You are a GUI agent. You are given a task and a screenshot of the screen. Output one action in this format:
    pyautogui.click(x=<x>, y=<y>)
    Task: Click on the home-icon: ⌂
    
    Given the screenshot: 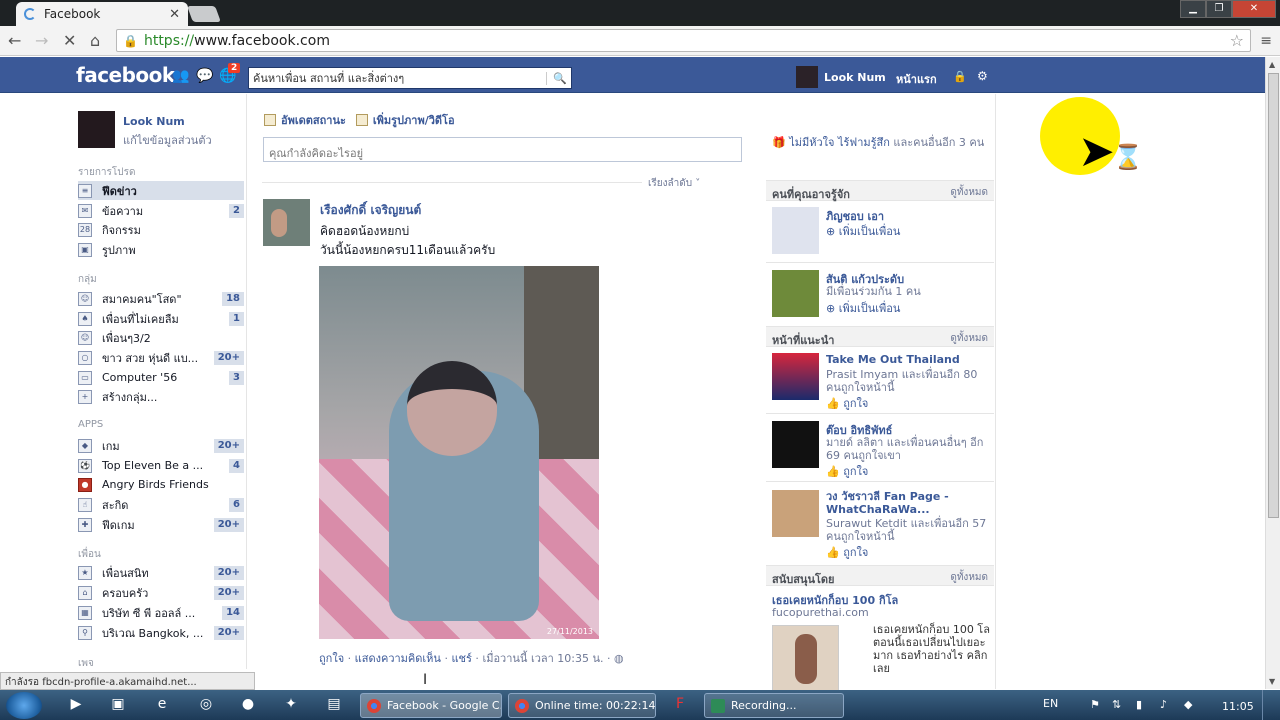 What is the action you would take?
    pyautogui.click(x=95, y=40)
    